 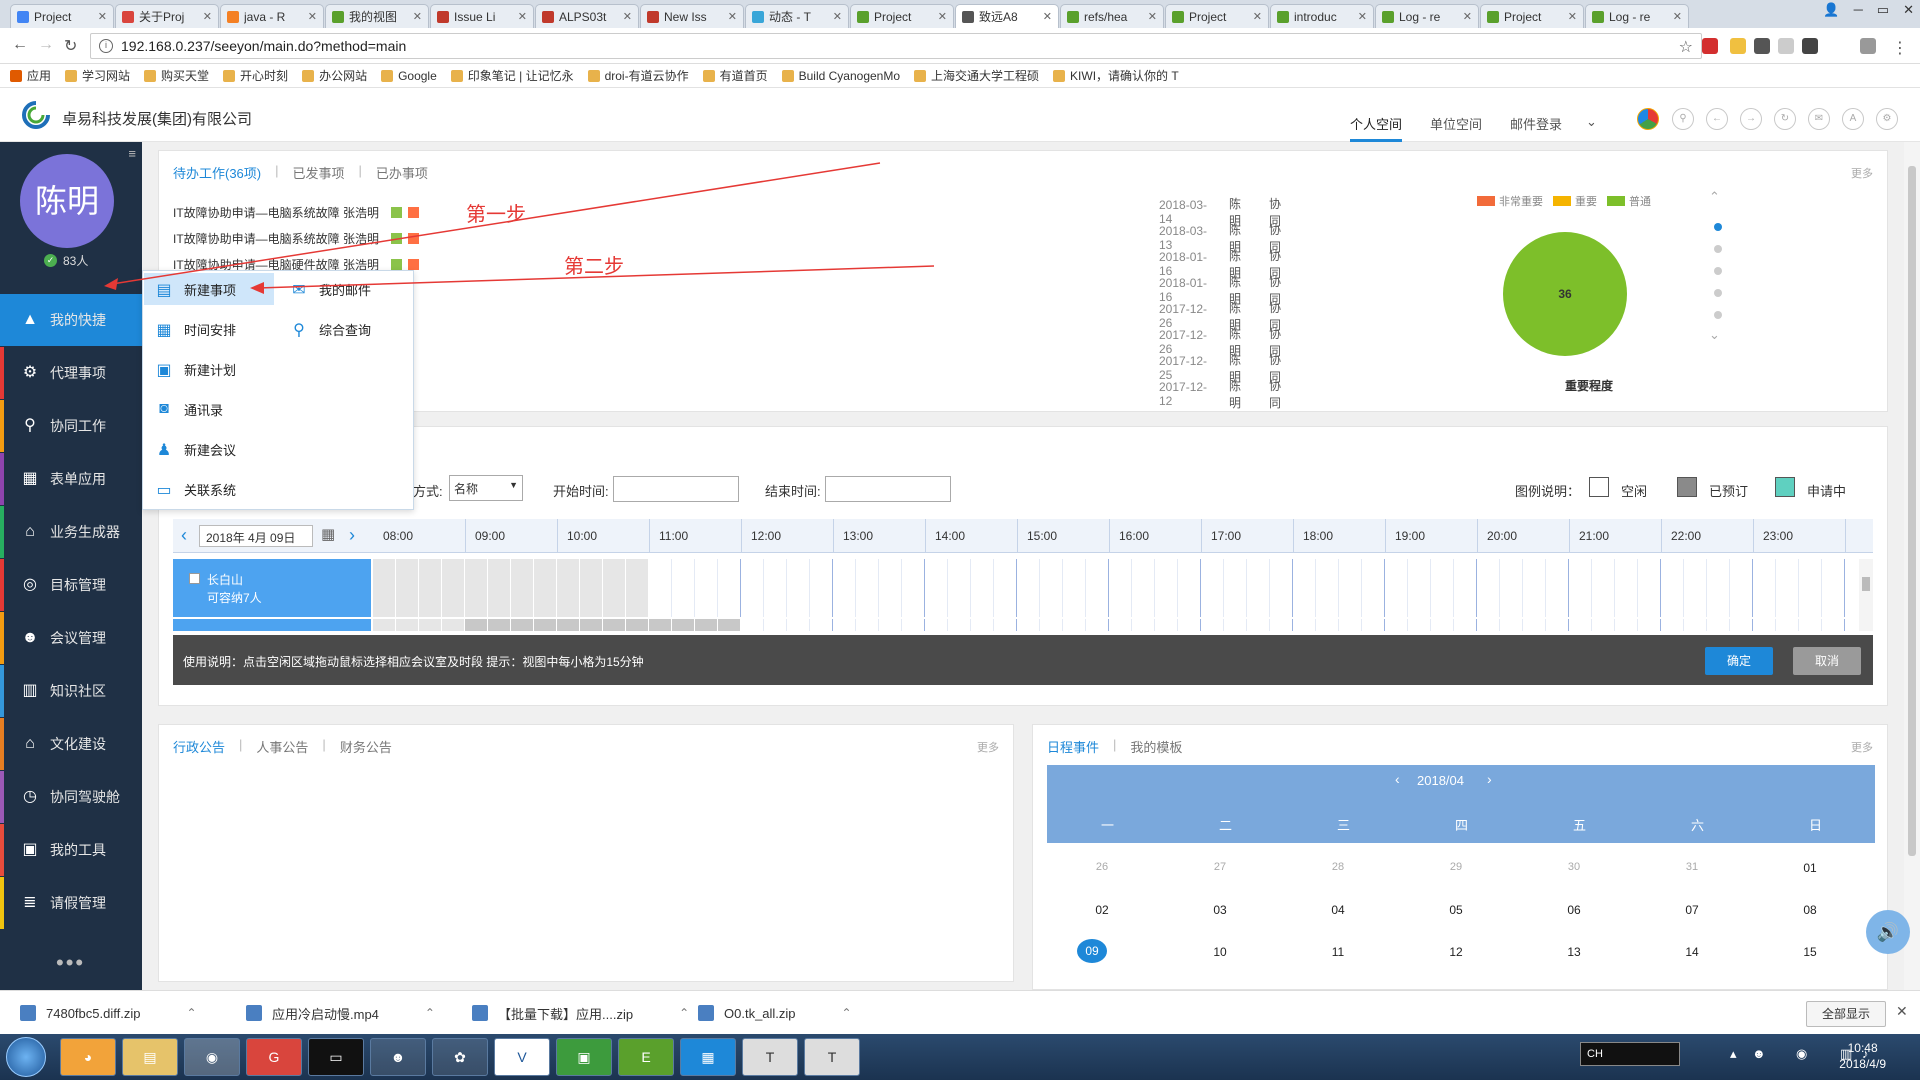 I want to click on calendar-day: 08, so click(x=1810, y=910).